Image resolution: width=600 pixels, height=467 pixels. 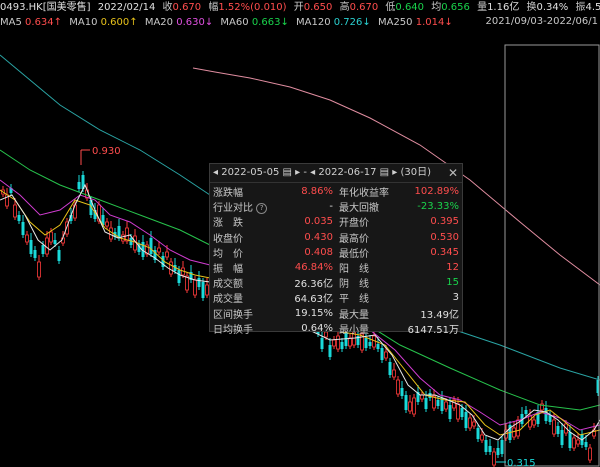 I want to click on stat-value: 0.430, so click(x=318, y=237).